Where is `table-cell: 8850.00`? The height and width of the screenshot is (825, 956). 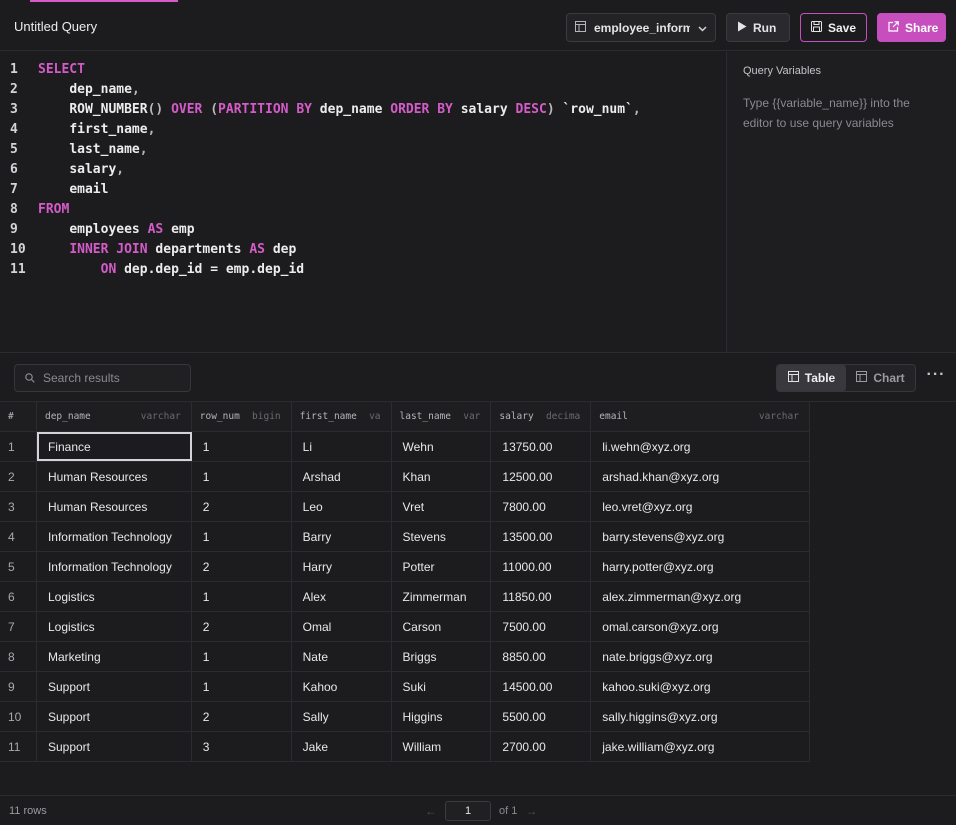
table-cell: 8850.00 is located at coordinates (541, 656).